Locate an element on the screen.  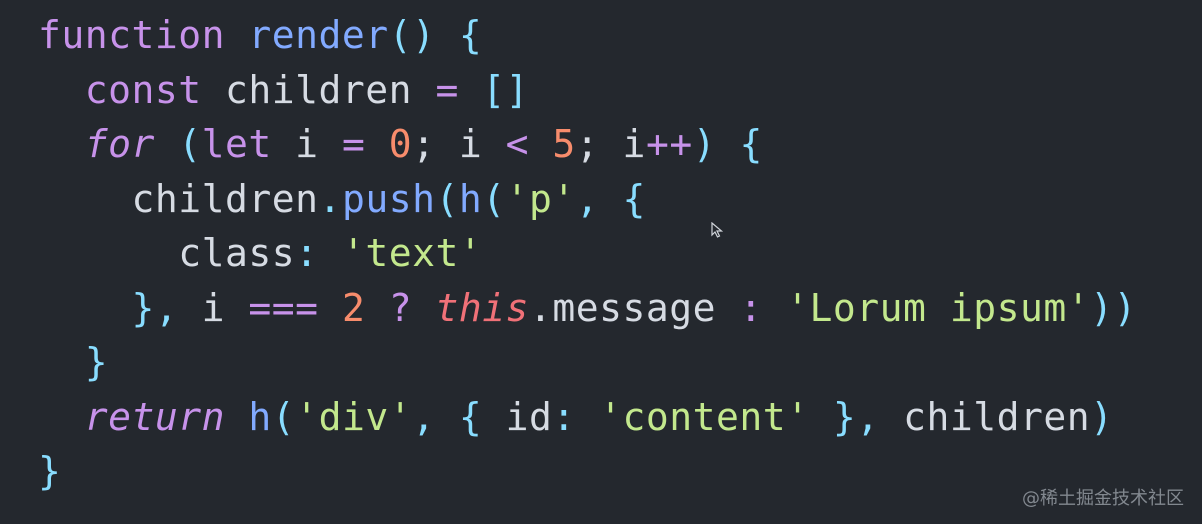
code-token: this is located at coordinates (482, 307).